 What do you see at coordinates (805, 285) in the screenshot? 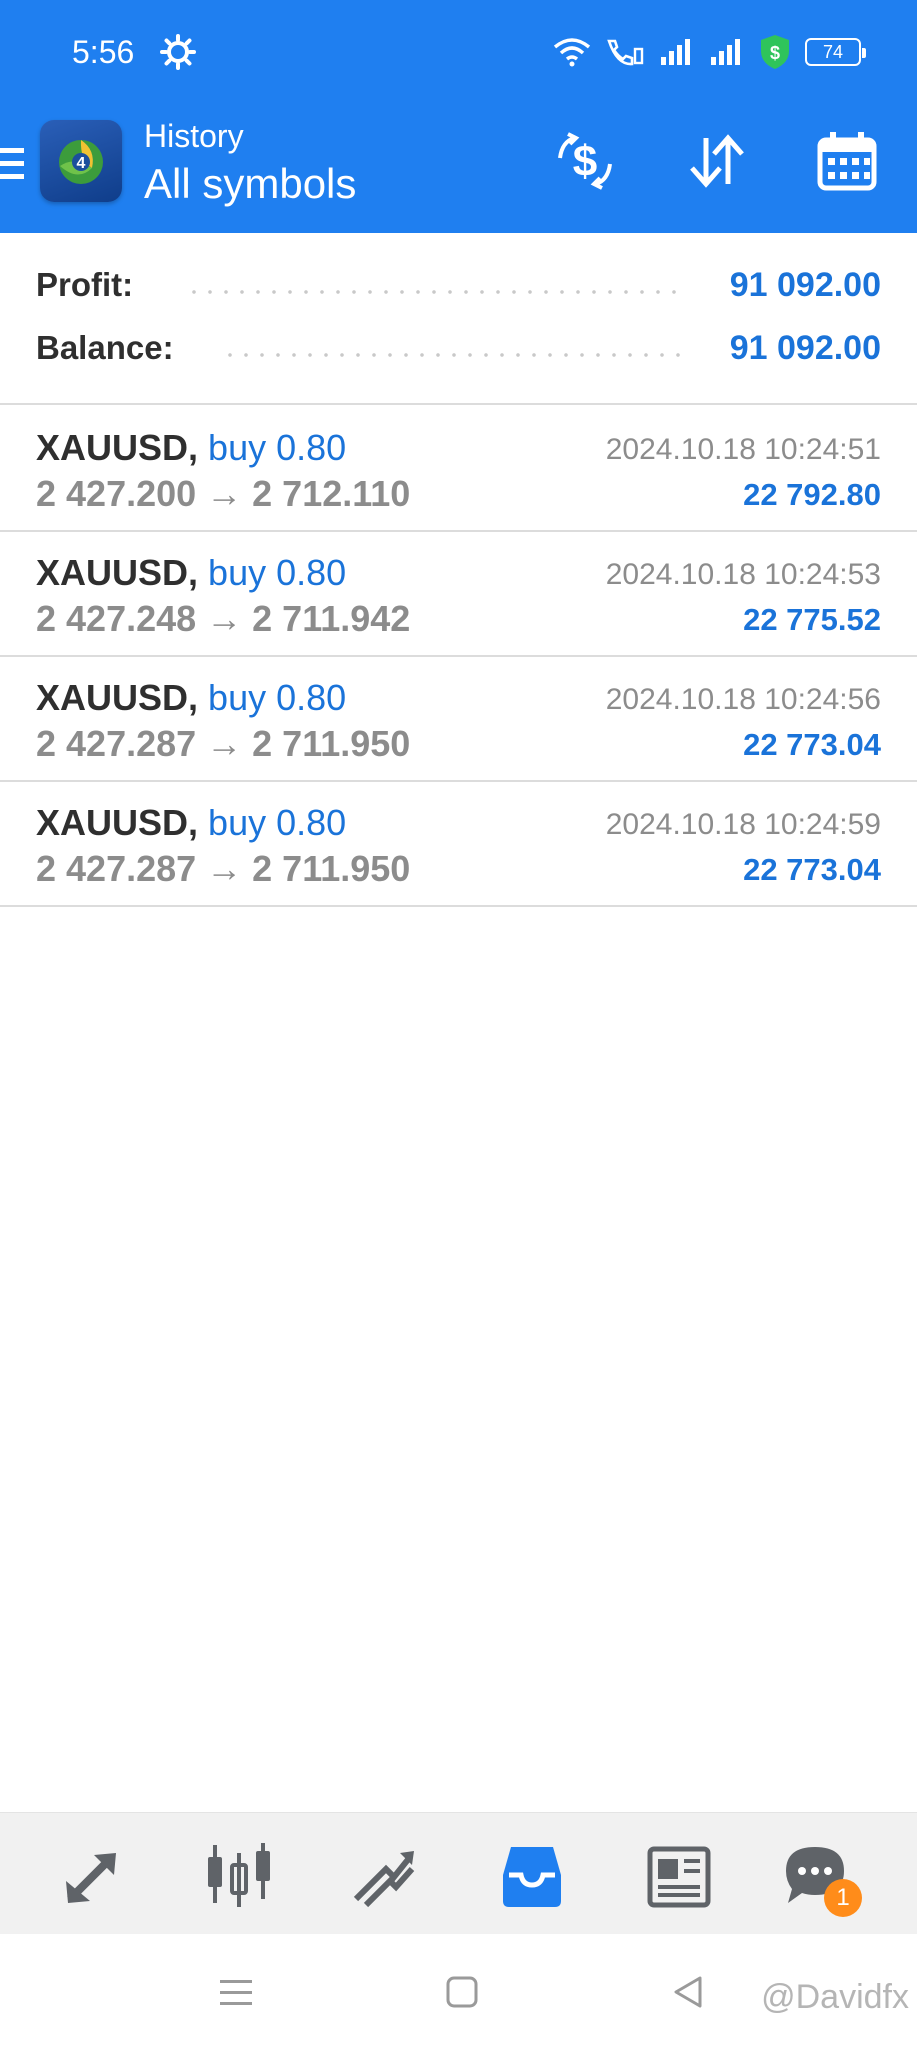
I see `profit-value: 91 092.00` at bounding box center [805, 285].